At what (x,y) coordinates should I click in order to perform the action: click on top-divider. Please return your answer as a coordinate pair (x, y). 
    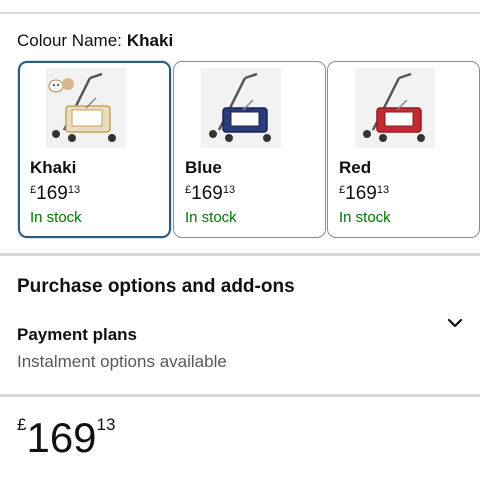
    Looking at the image, I should click on (240, 13).